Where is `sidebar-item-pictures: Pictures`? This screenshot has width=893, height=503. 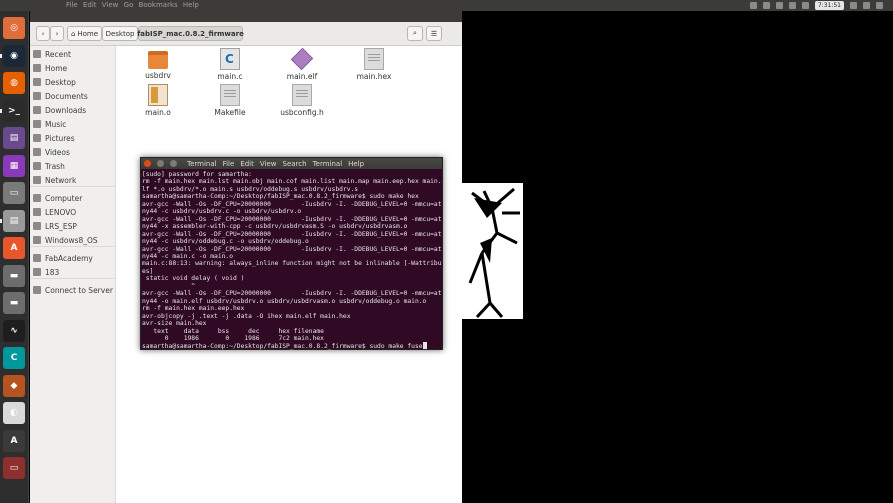
sidebar-item-pictures: Pictures is located at coordinates (54, 138).